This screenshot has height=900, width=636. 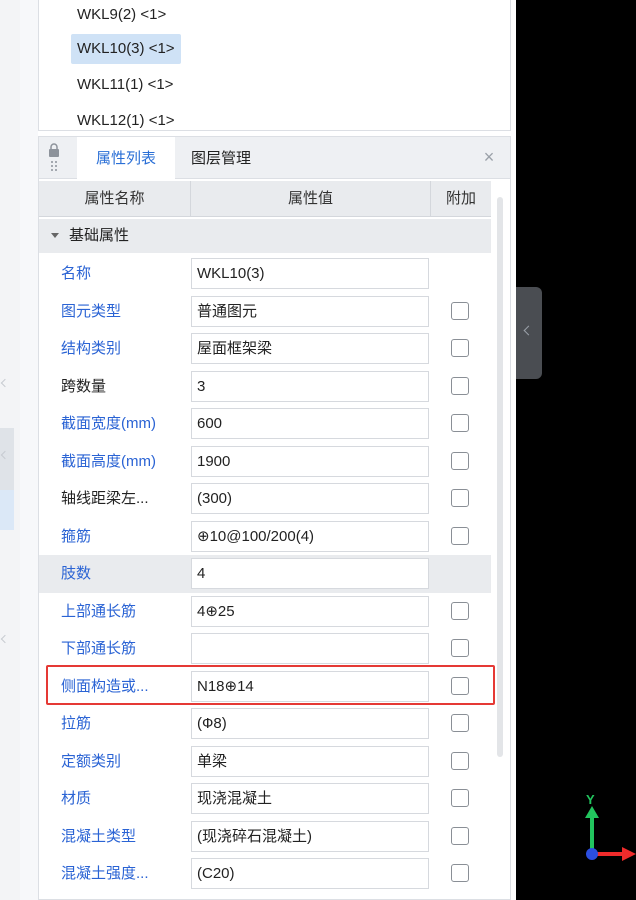 What do you see at coordinates (270, 685) in the screenshot?
I see `highlight-box` at bounding box center [270, 685].